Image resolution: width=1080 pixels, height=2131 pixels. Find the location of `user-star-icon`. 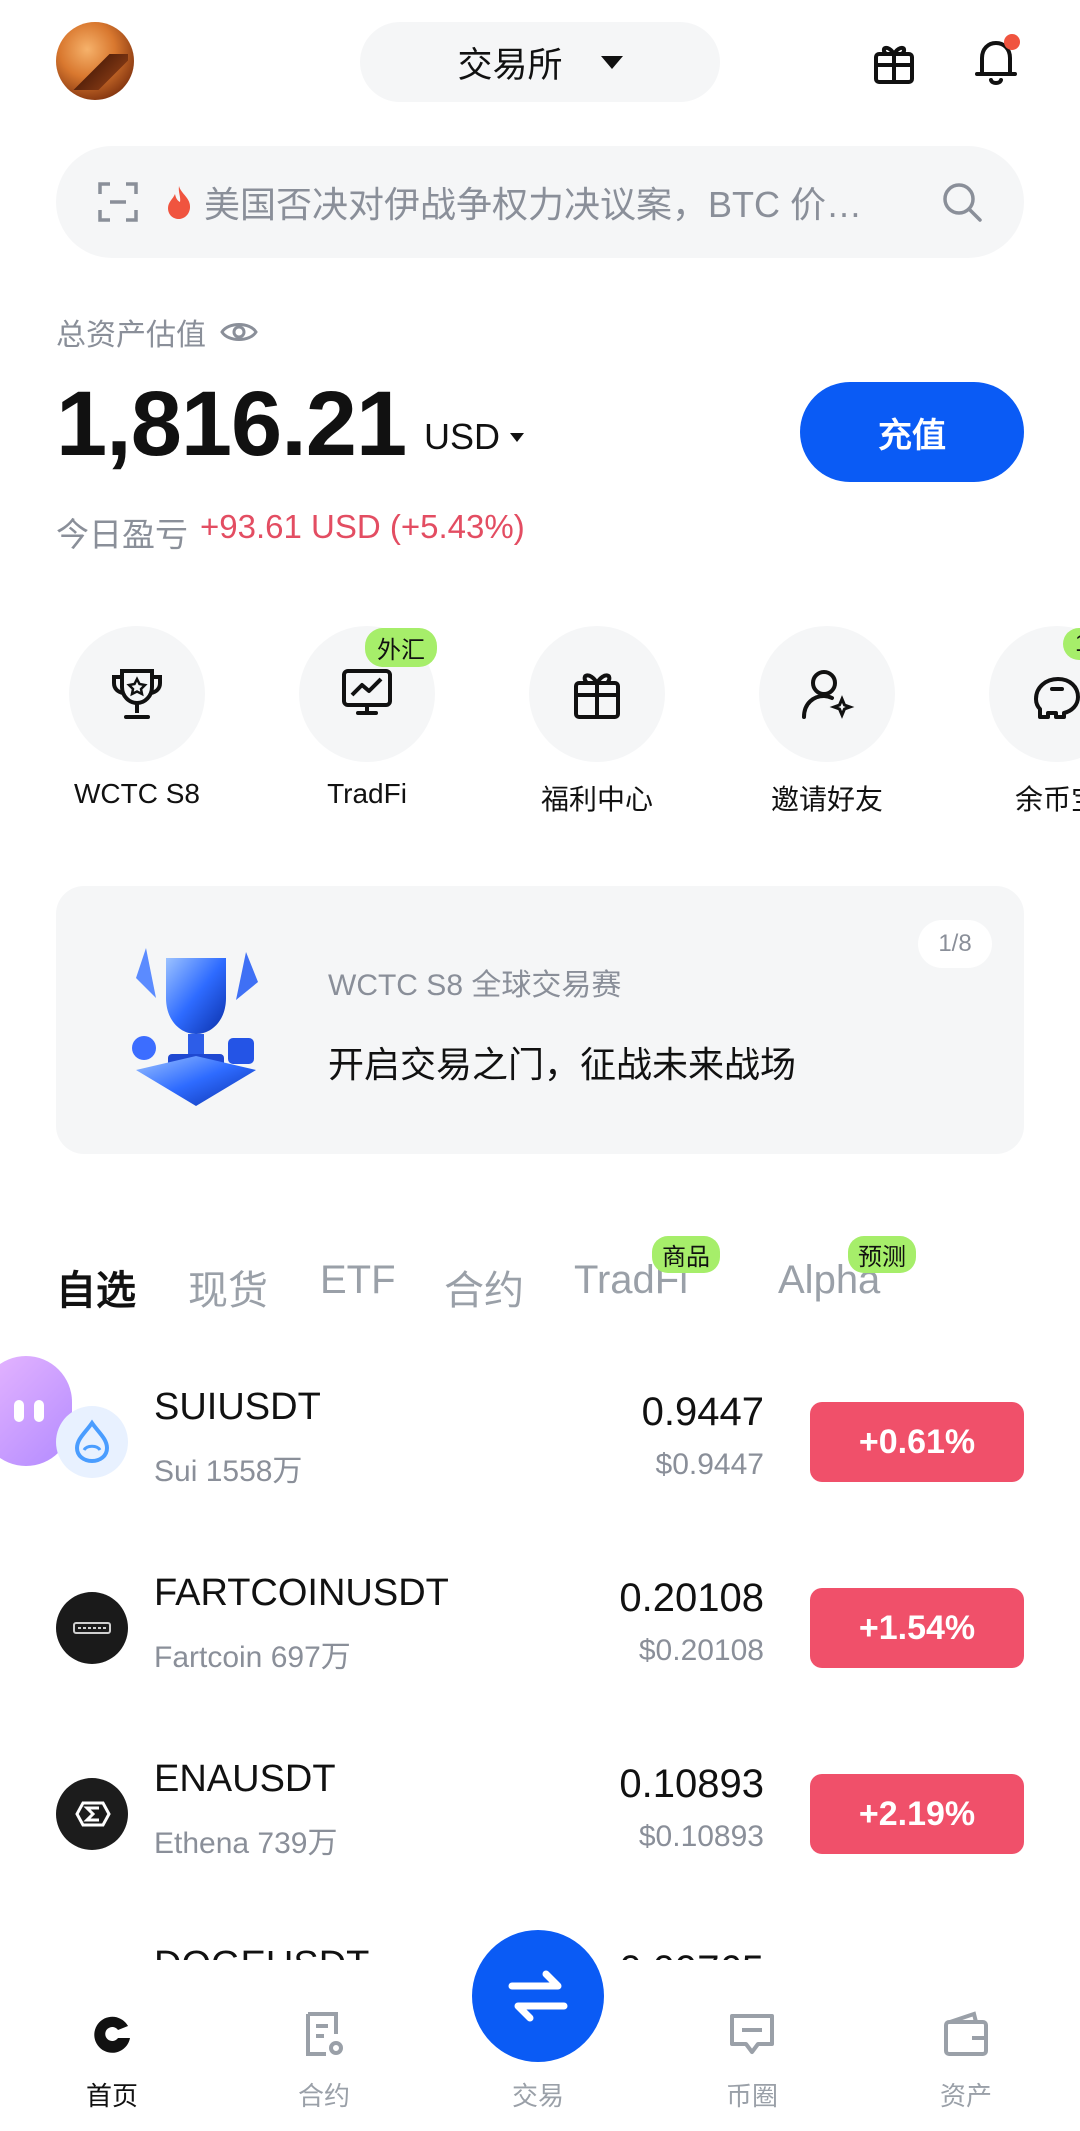

user-star-icon is located at coordinates (828, 694).